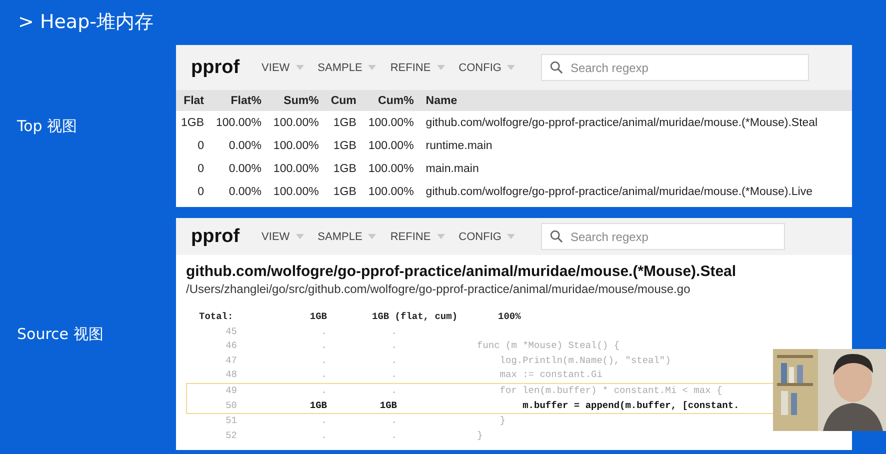  What do you see at coordinates (636, 100) in the screenshot?
I see `column-header: Name` at bounding box center [636, 100].